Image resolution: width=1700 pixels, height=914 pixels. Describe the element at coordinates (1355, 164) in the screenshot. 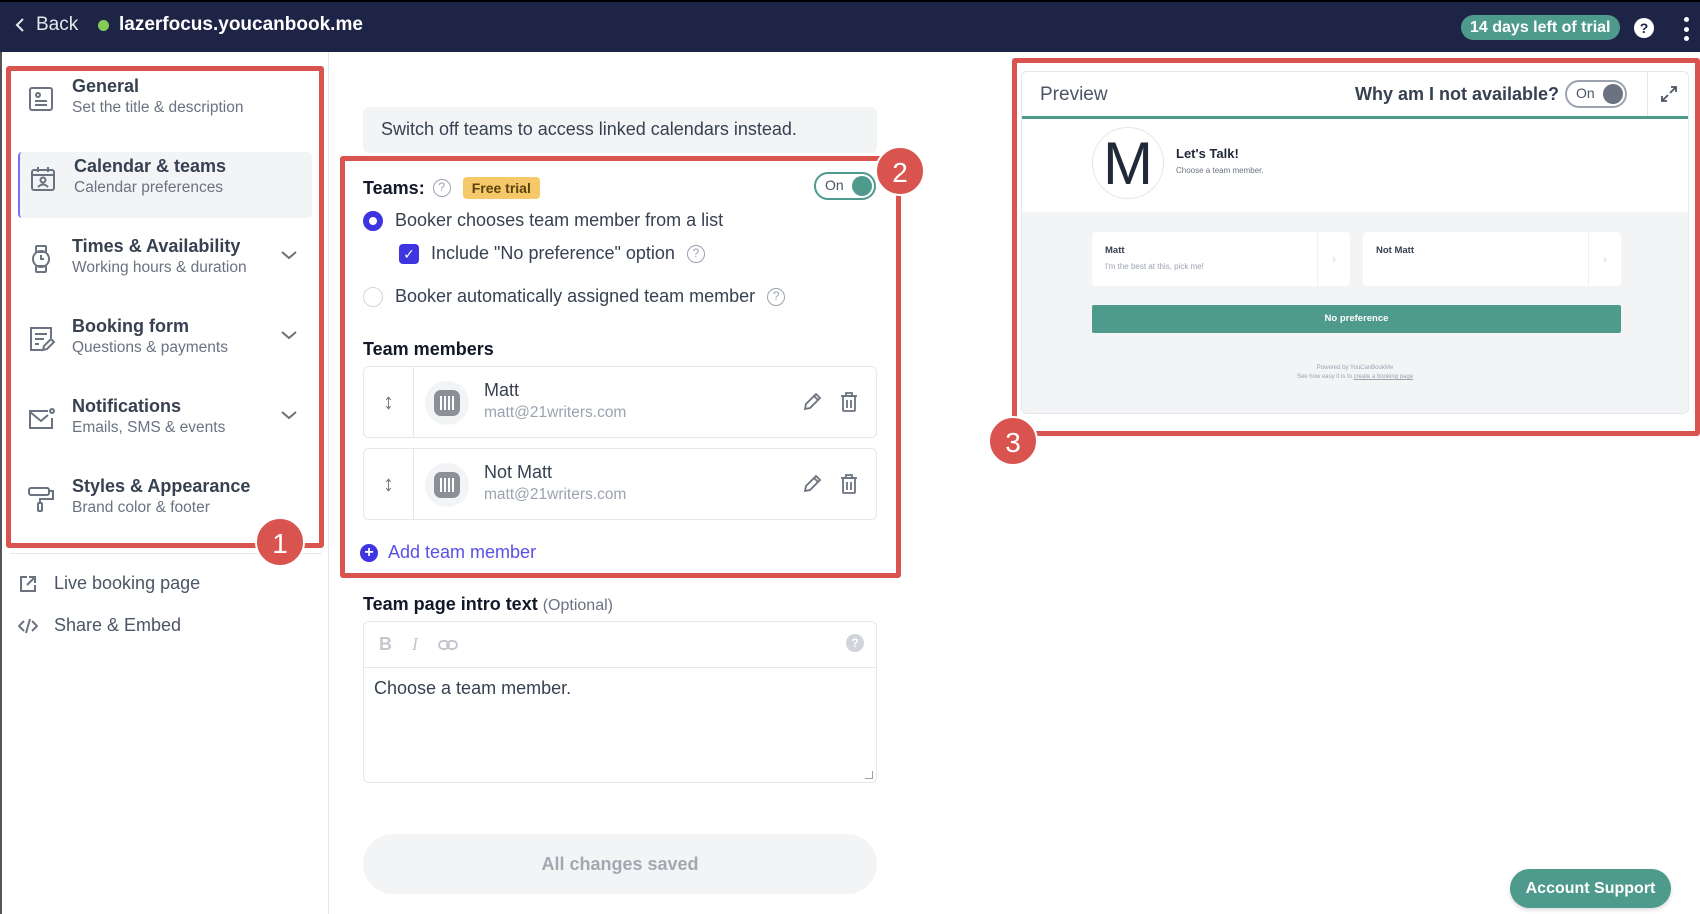

I see `preview-hero: M Let's Talk! Choose a team member.` at that location.